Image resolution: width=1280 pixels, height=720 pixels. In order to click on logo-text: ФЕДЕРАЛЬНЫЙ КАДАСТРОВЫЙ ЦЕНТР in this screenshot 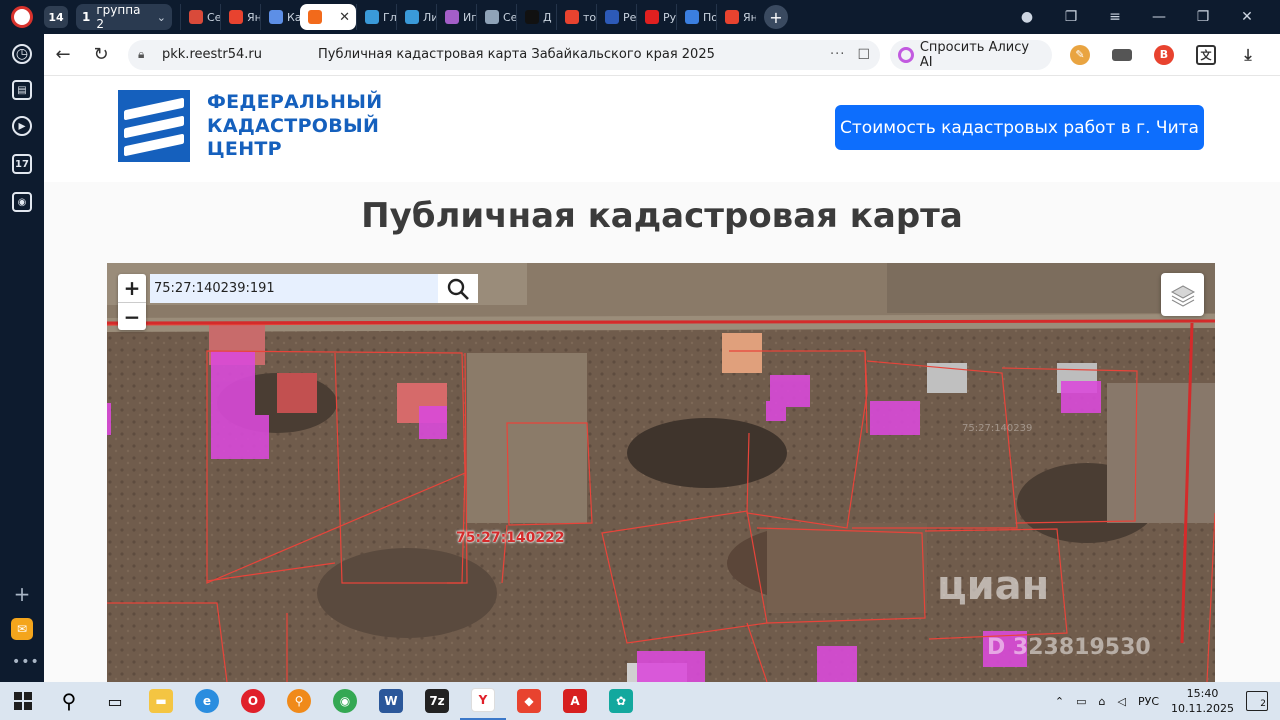, I will do `click(294, 126)`.